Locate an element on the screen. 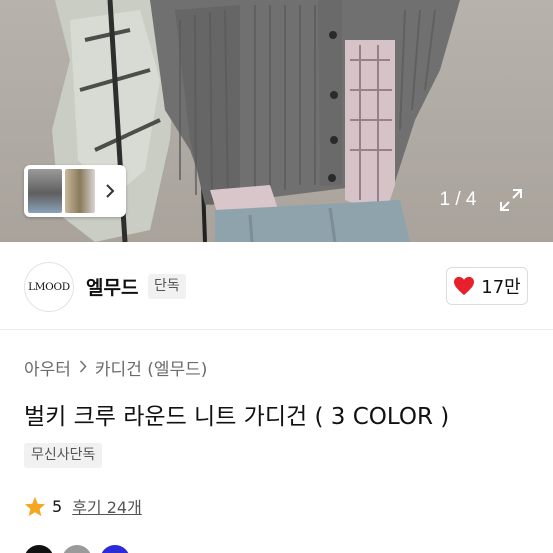 This screenshot has width=553, height=553. image-pager: 1 / 4 is located at coordinates (458, 199).